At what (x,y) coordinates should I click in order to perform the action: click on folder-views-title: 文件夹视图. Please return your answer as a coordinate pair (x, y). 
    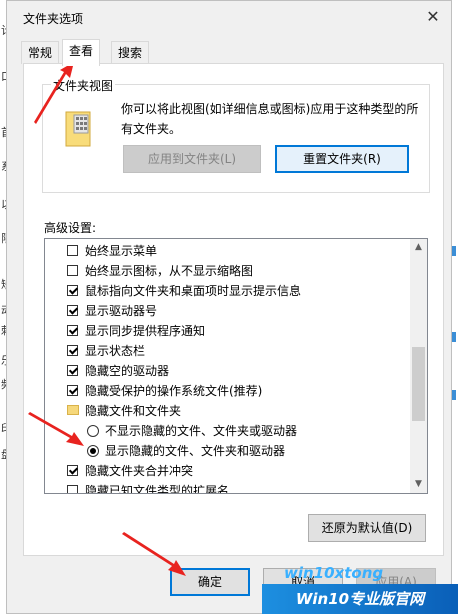
    Looking at the image, I should click on (83, 85).